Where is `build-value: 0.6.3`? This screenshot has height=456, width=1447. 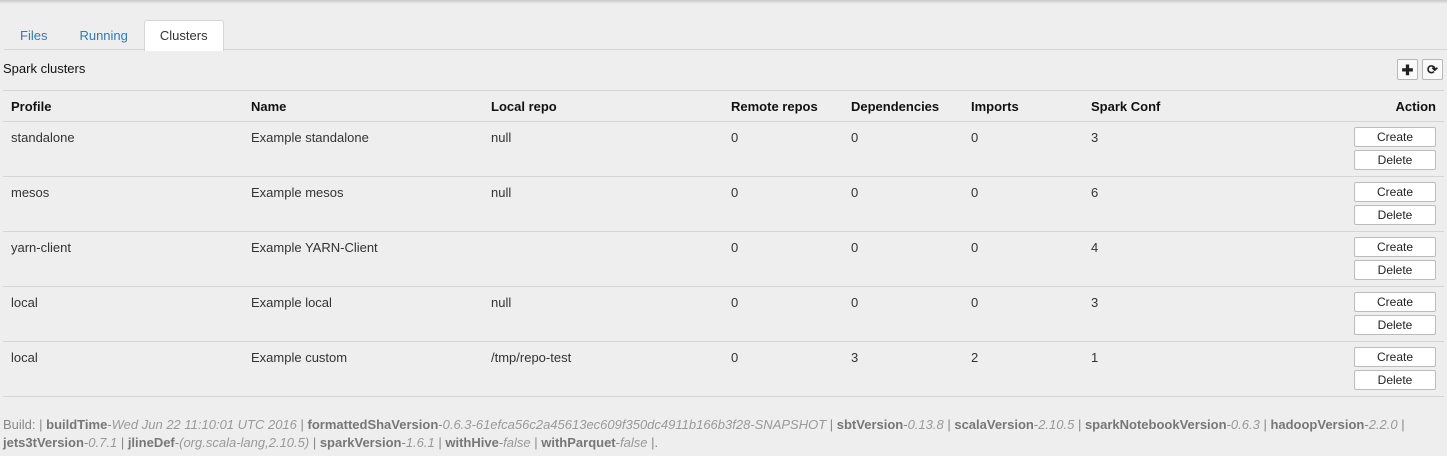 build-value: 0.6.3 is located at coordinates (1245, 424).